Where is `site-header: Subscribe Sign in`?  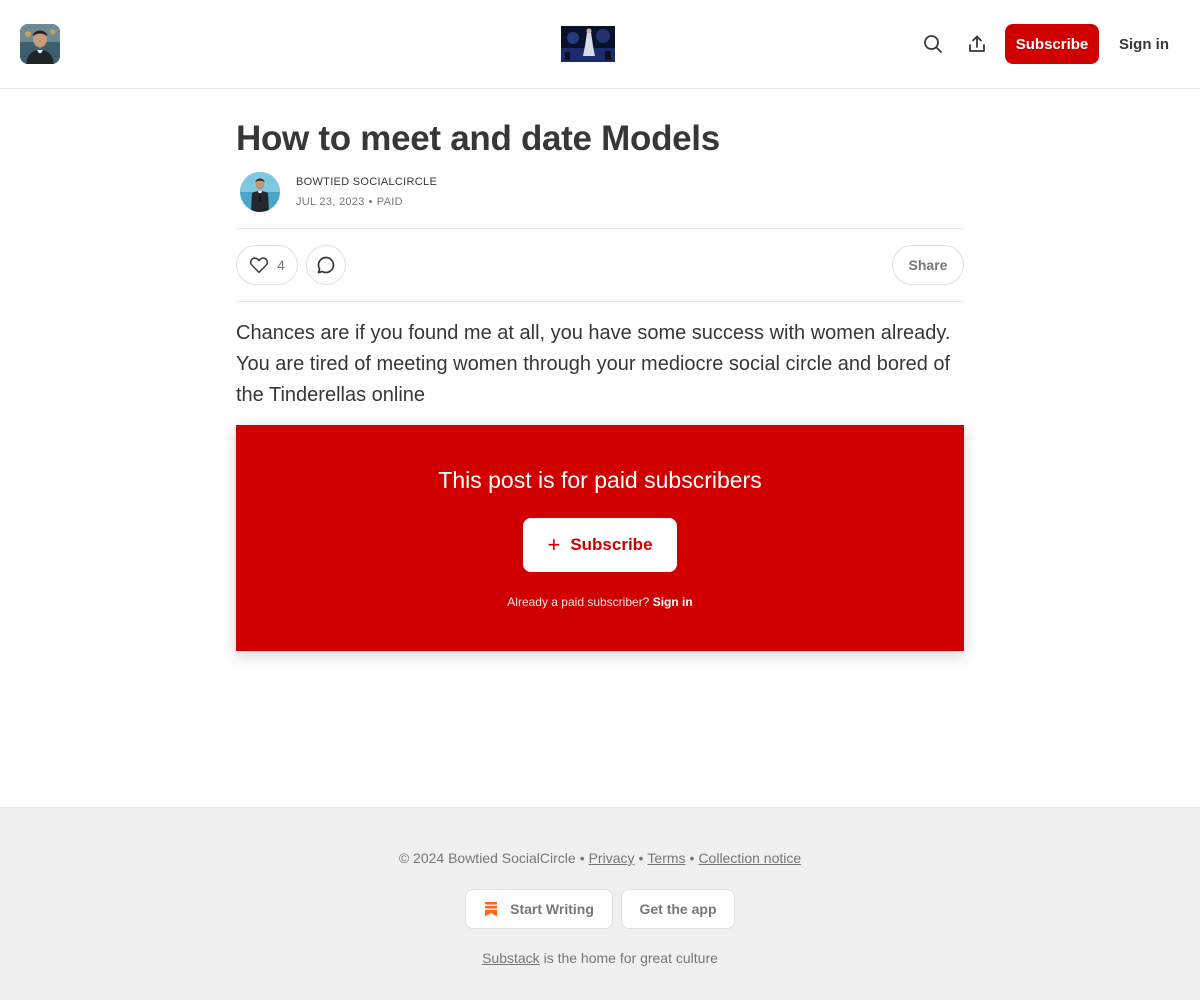
site-header: Subscribe Sign in is located at coordinates (600, 44).